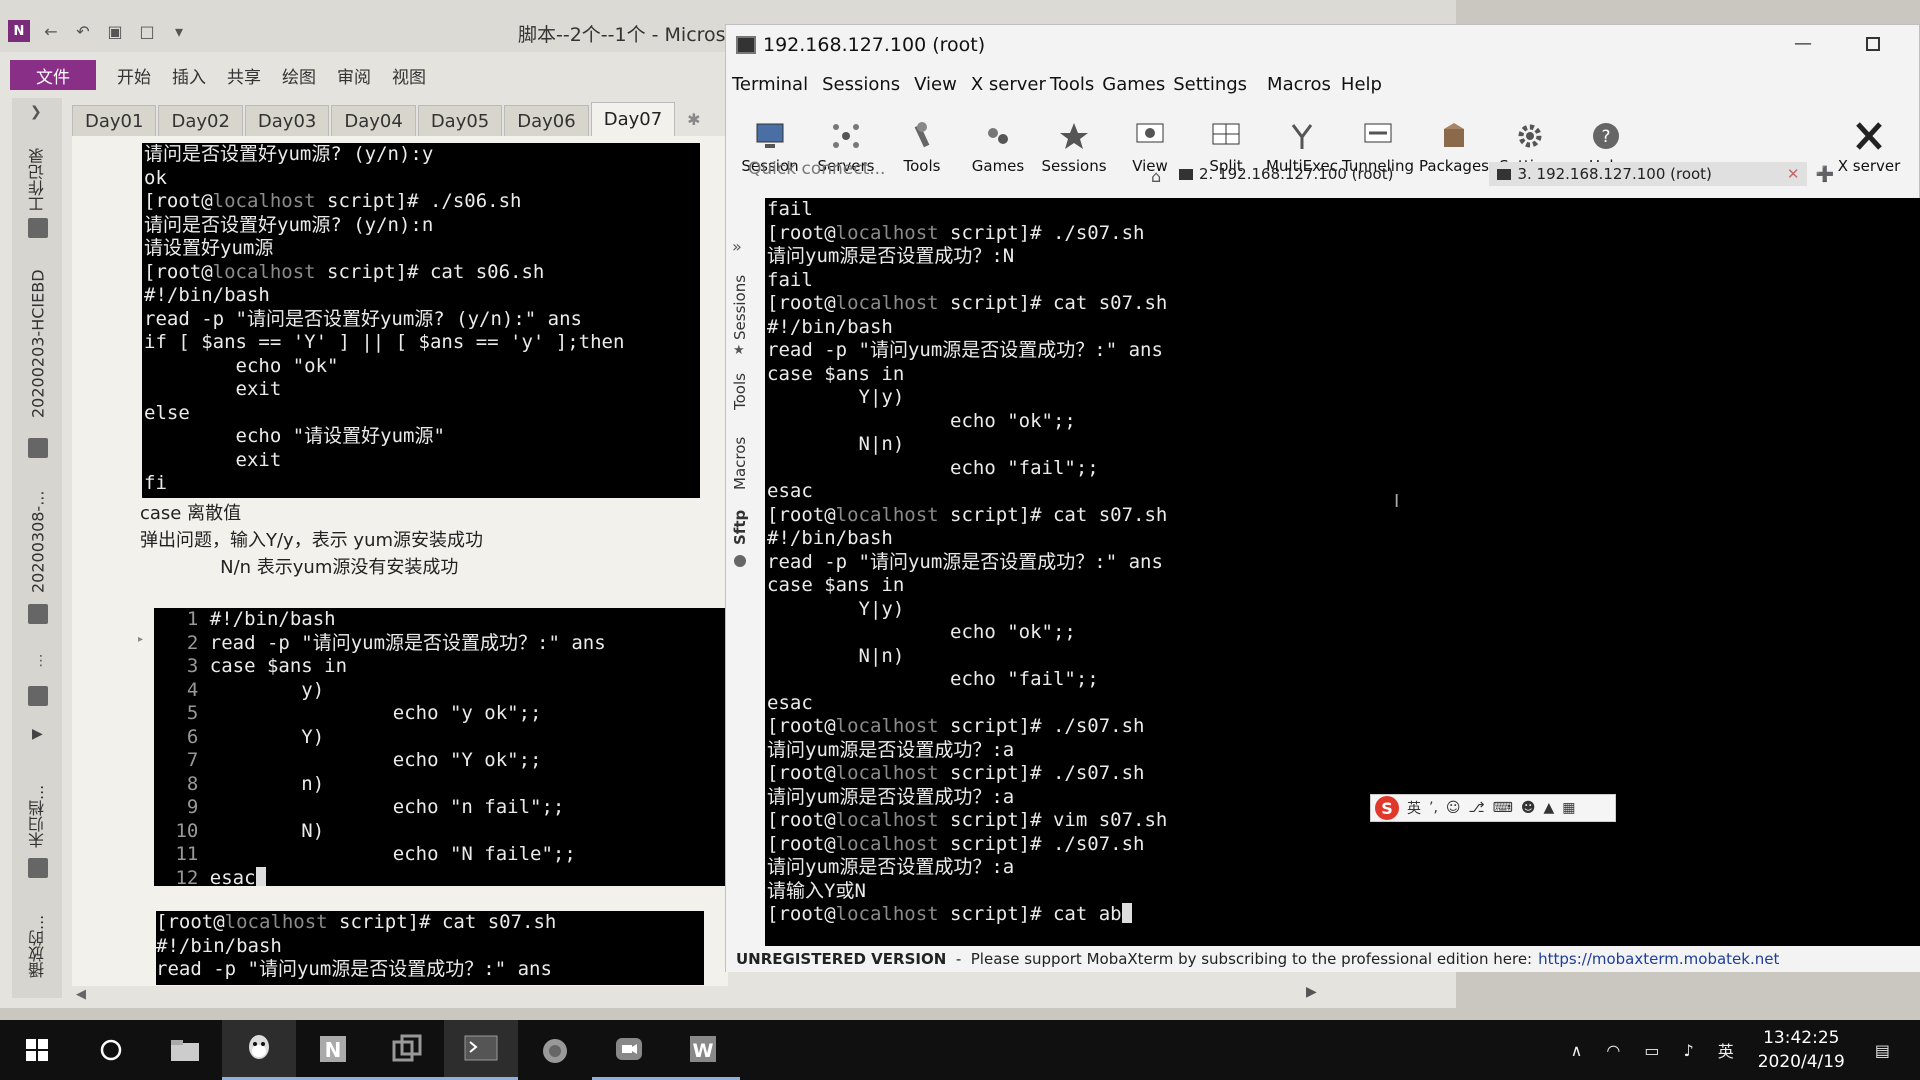 The width and height of the screenshot is (1920, 1080). Describe the element at coordinates (967, 820) in the screenshot. I see `terminal-line: [root@localhost script]# vim s07.sh` at that location.